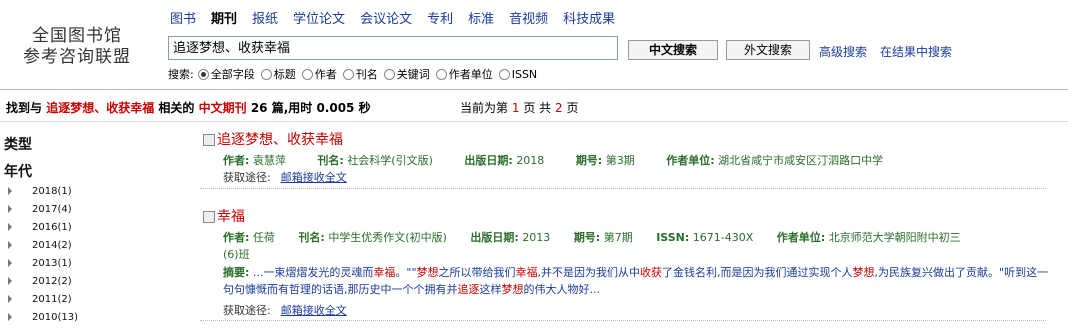 This screenshot has height=333, width=1068. I want to click on summary-count: 26, so click(259, 108).